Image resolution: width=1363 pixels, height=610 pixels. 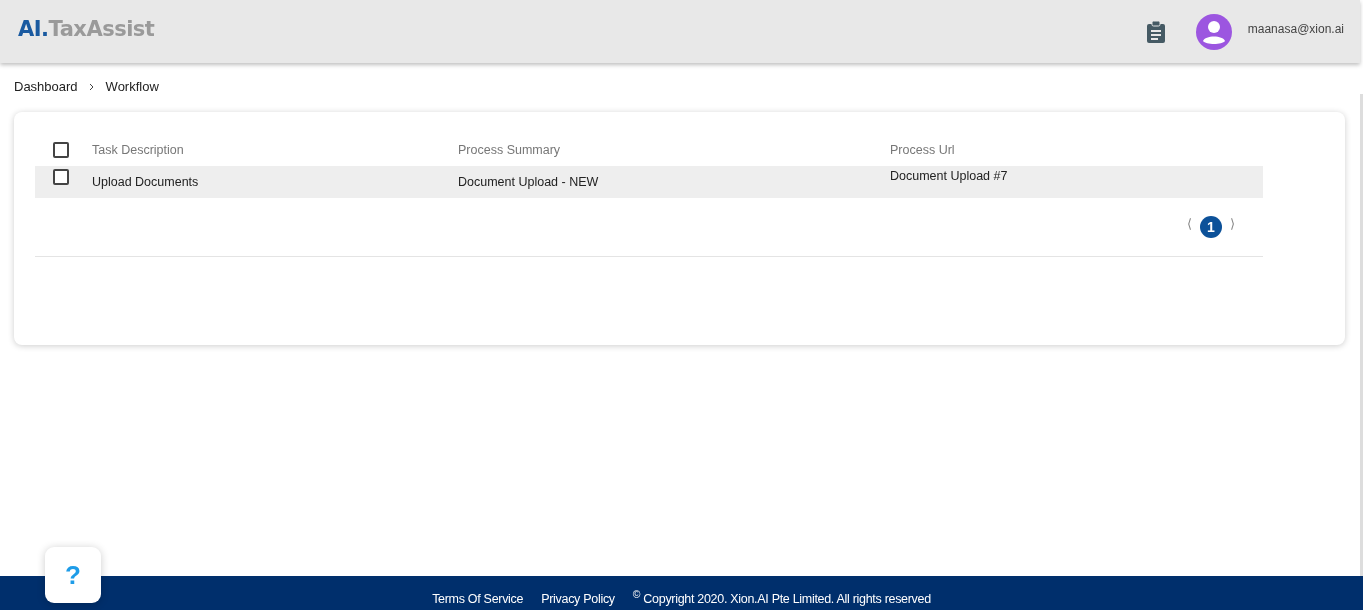 I want to click on column-header: Process Summary, so click(x=510, y=150).